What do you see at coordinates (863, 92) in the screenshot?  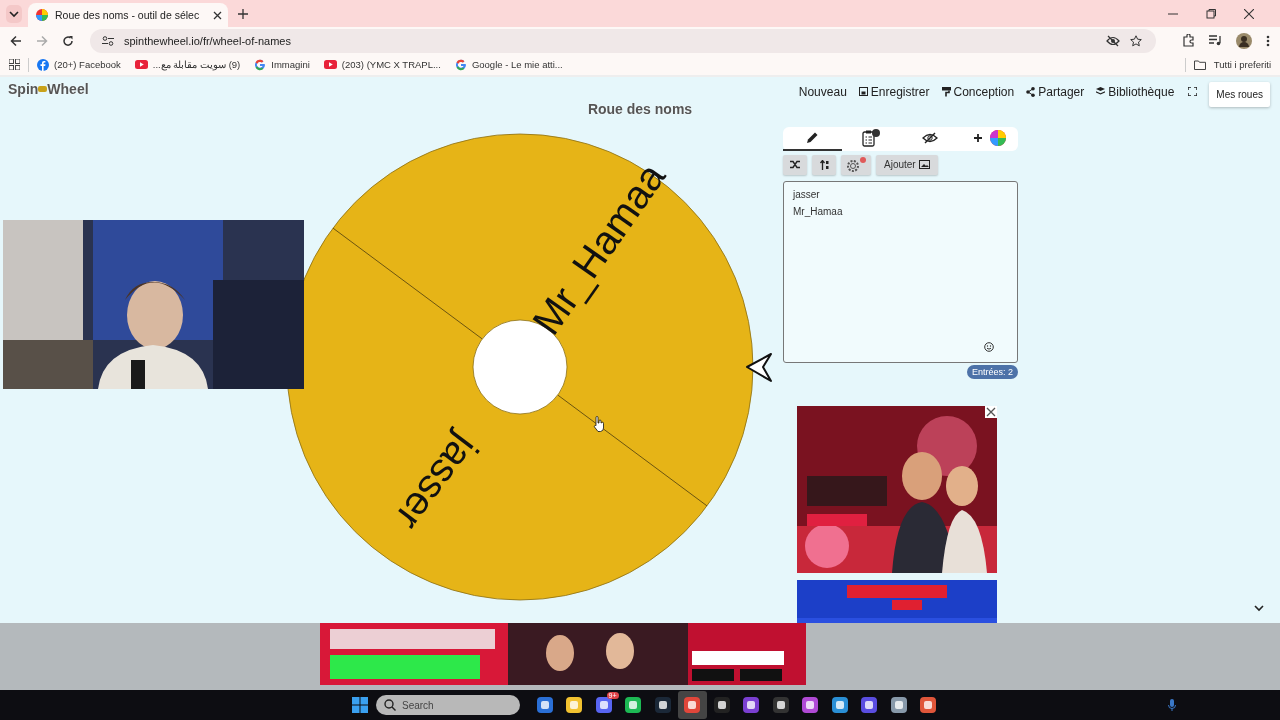 I see `save-icon` at bounding box center [863, 92].